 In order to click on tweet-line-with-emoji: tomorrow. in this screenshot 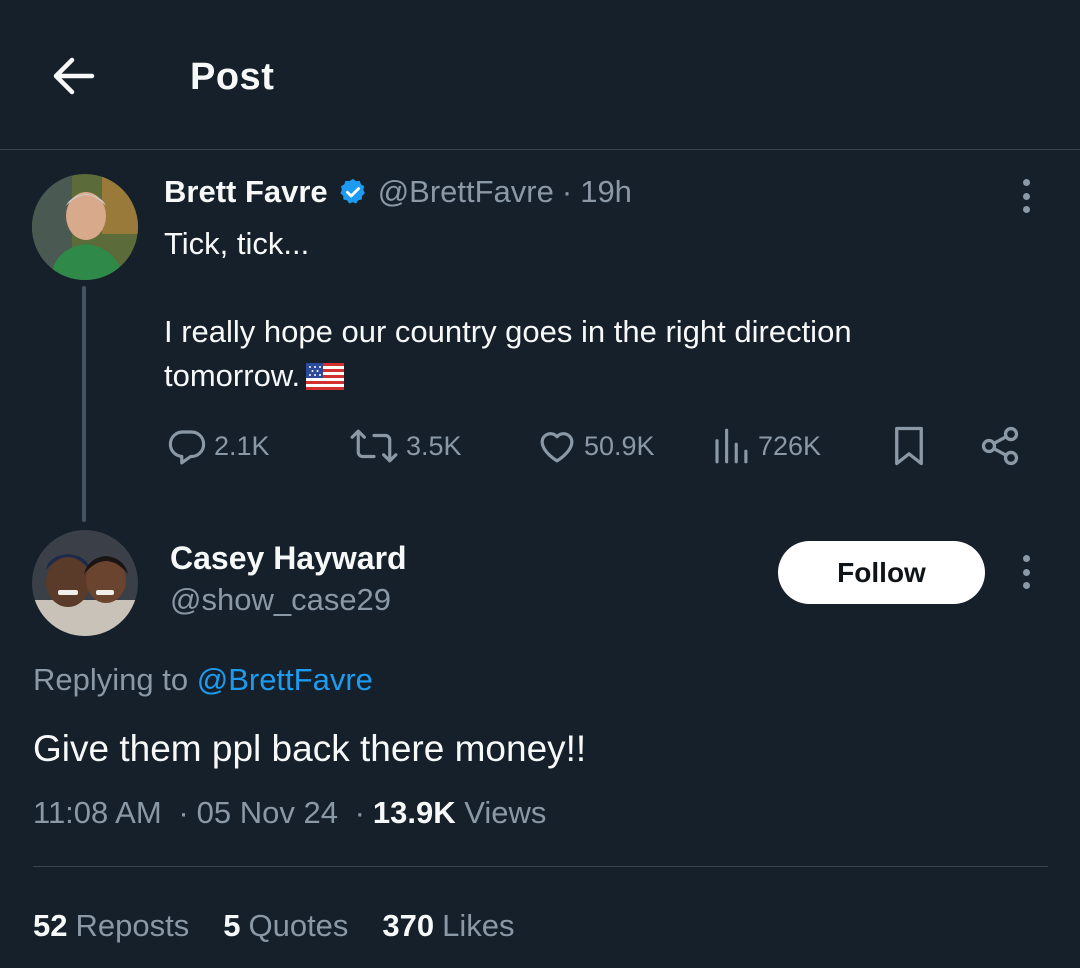, I will do `click(594, 378)`.